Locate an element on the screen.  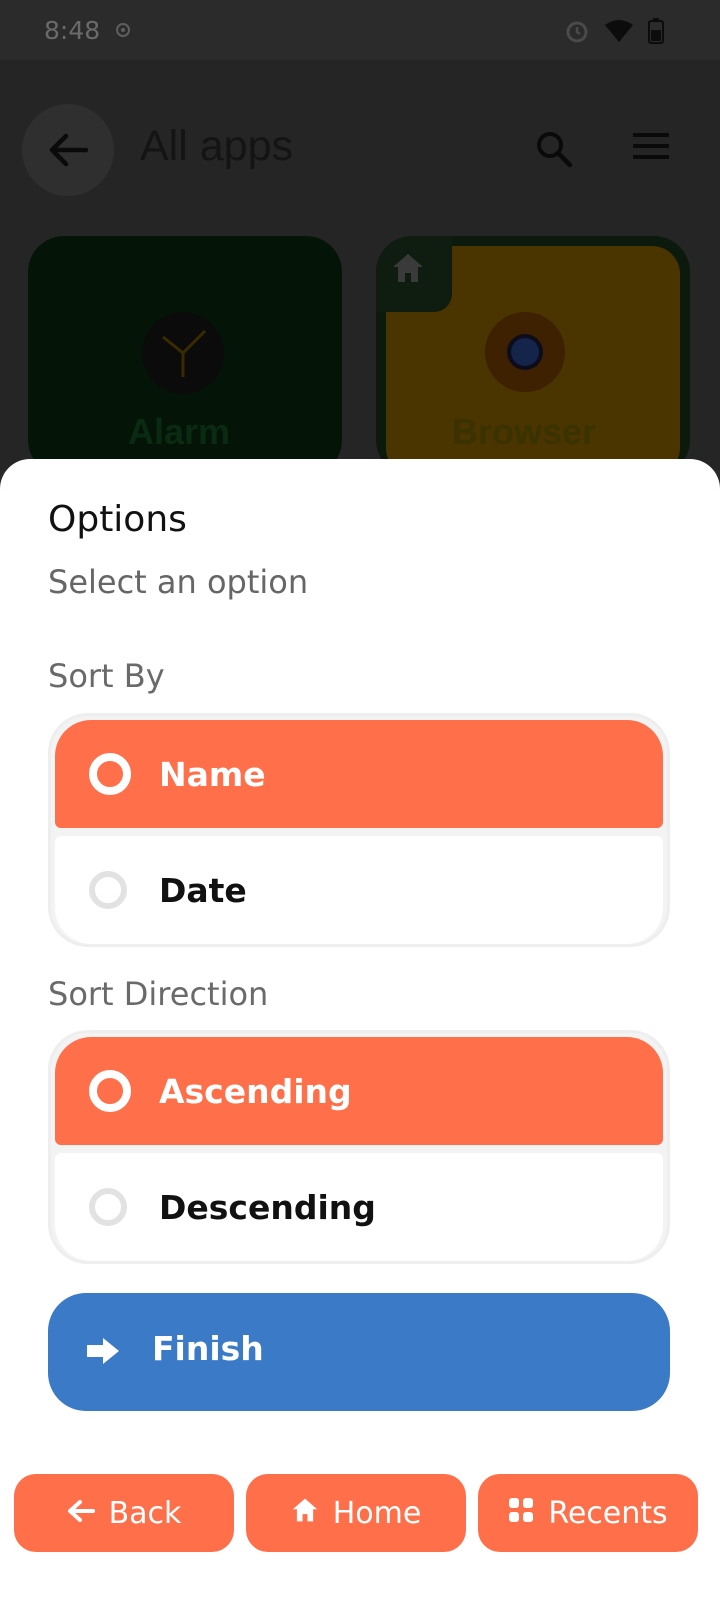
app-label: Browser is located at coordinates (524, 431).